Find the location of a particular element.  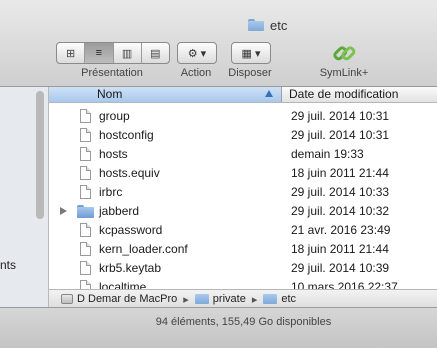

list-item: kern_loader.conf 18 juin 2011 21:44 is located at coordinates (243, 249).